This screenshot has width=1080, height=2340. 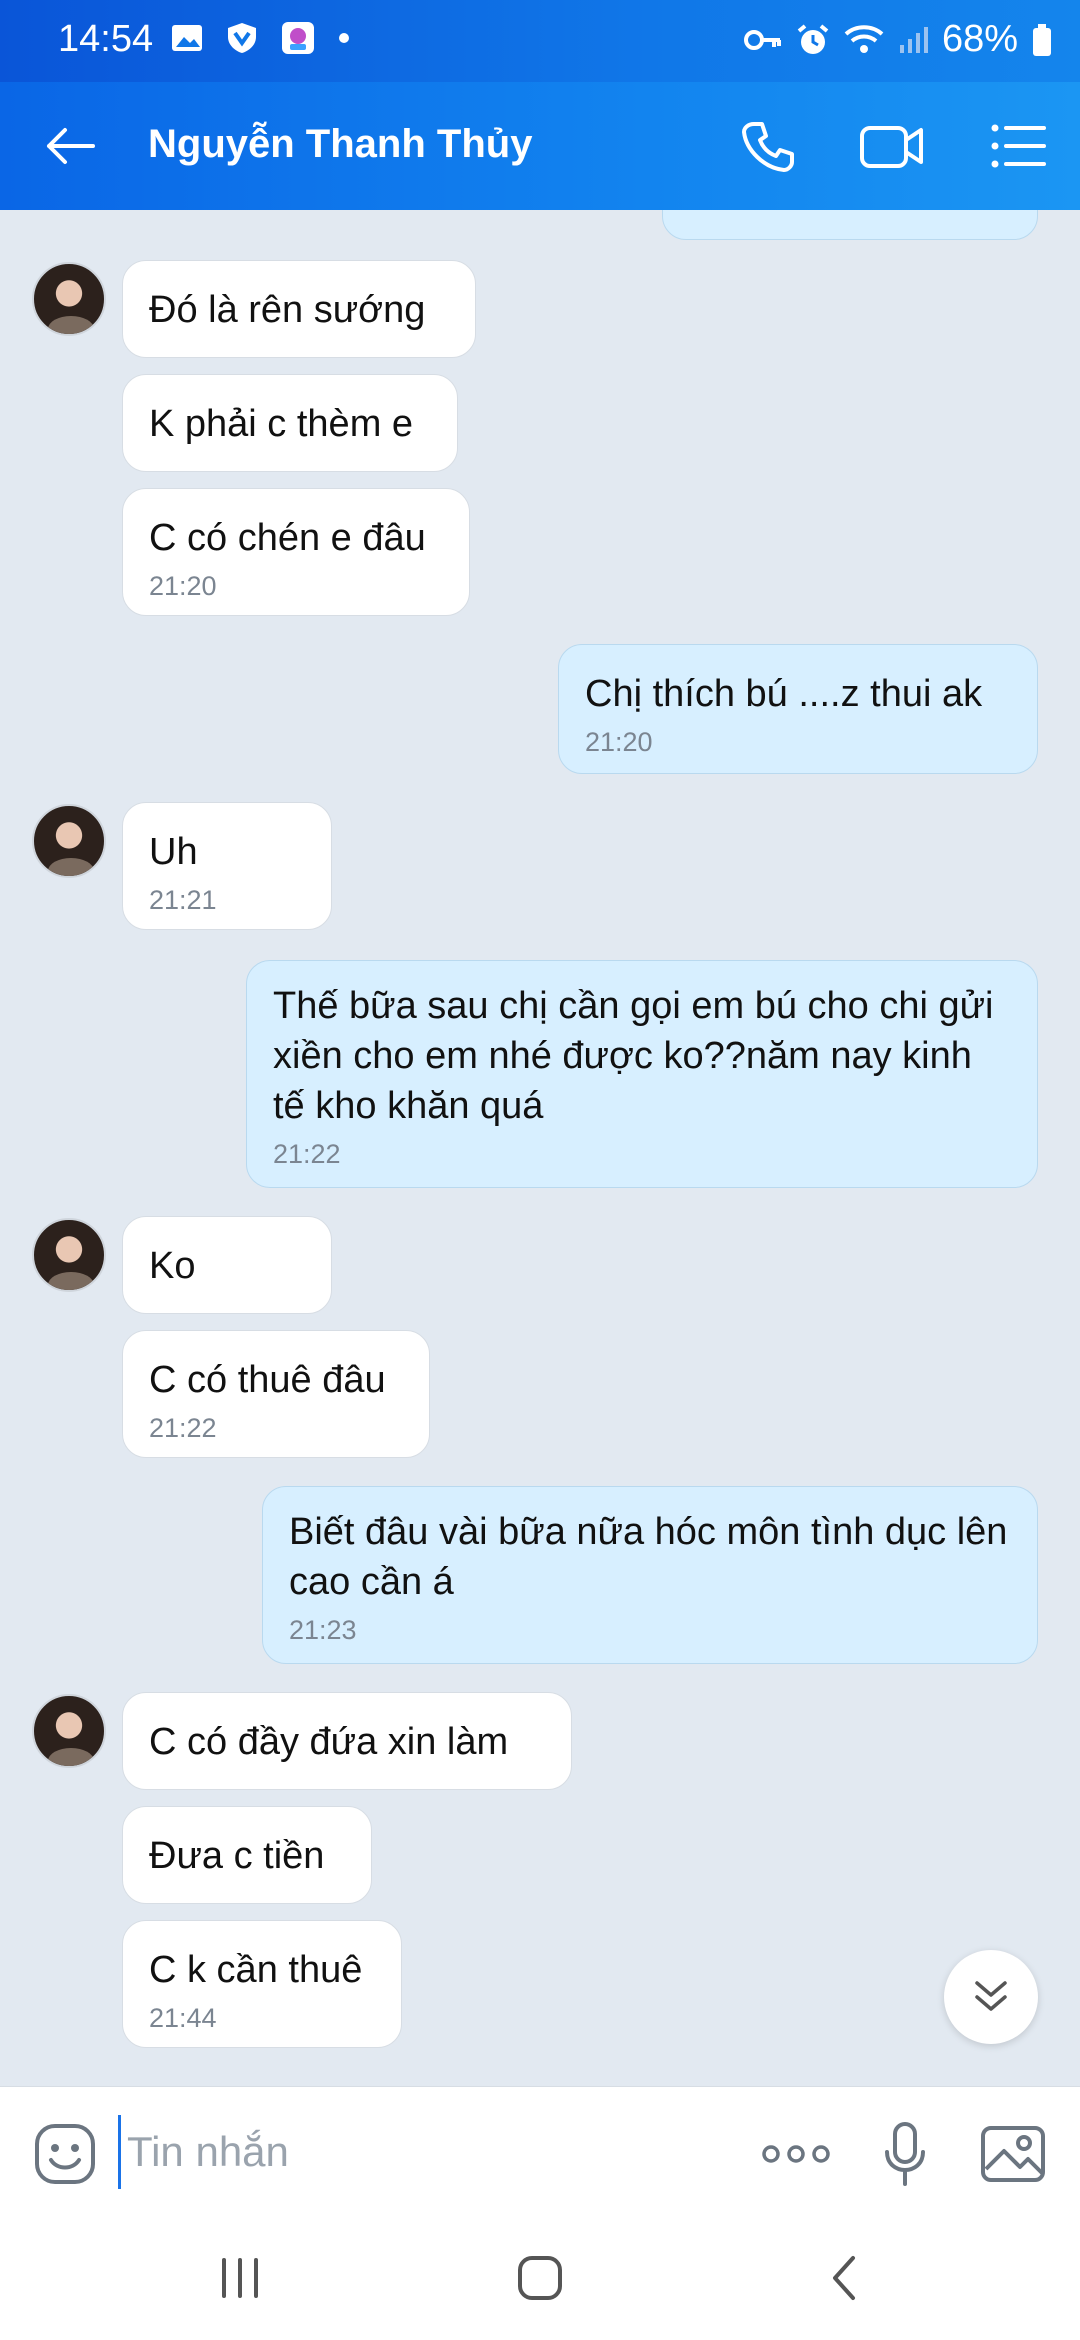 I want to click on emoji-button, so click(x=65, y=2154).